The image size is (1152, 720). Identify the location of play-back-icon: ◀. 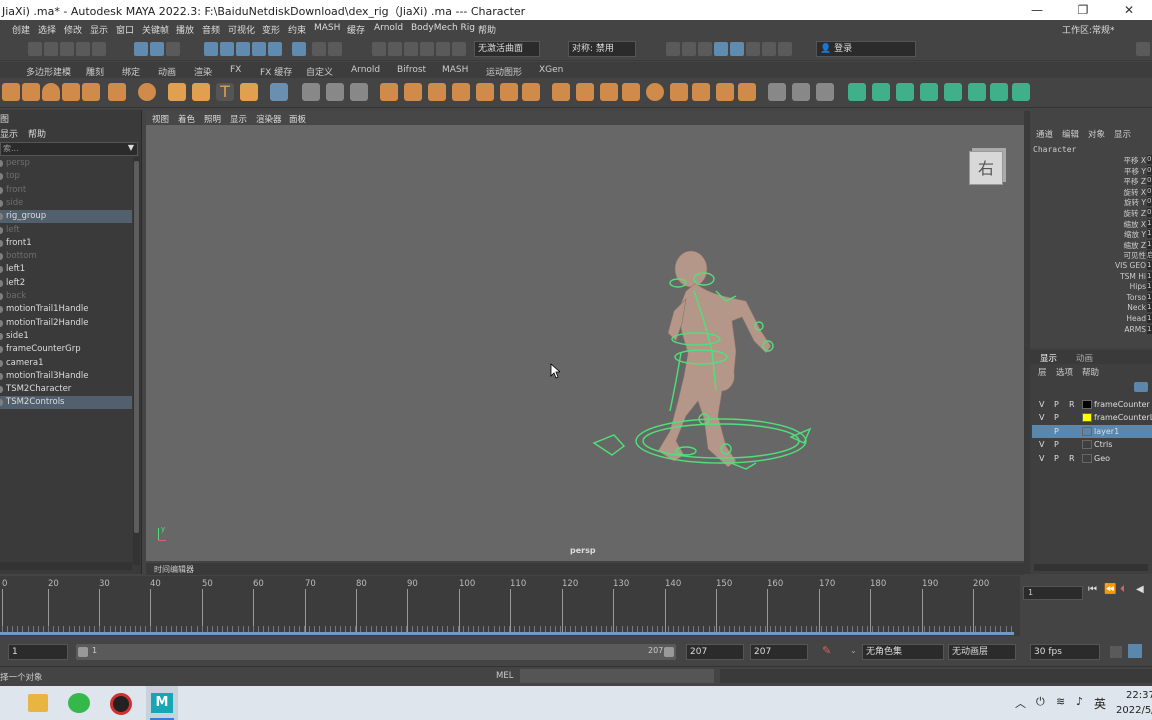
(1140, 589).